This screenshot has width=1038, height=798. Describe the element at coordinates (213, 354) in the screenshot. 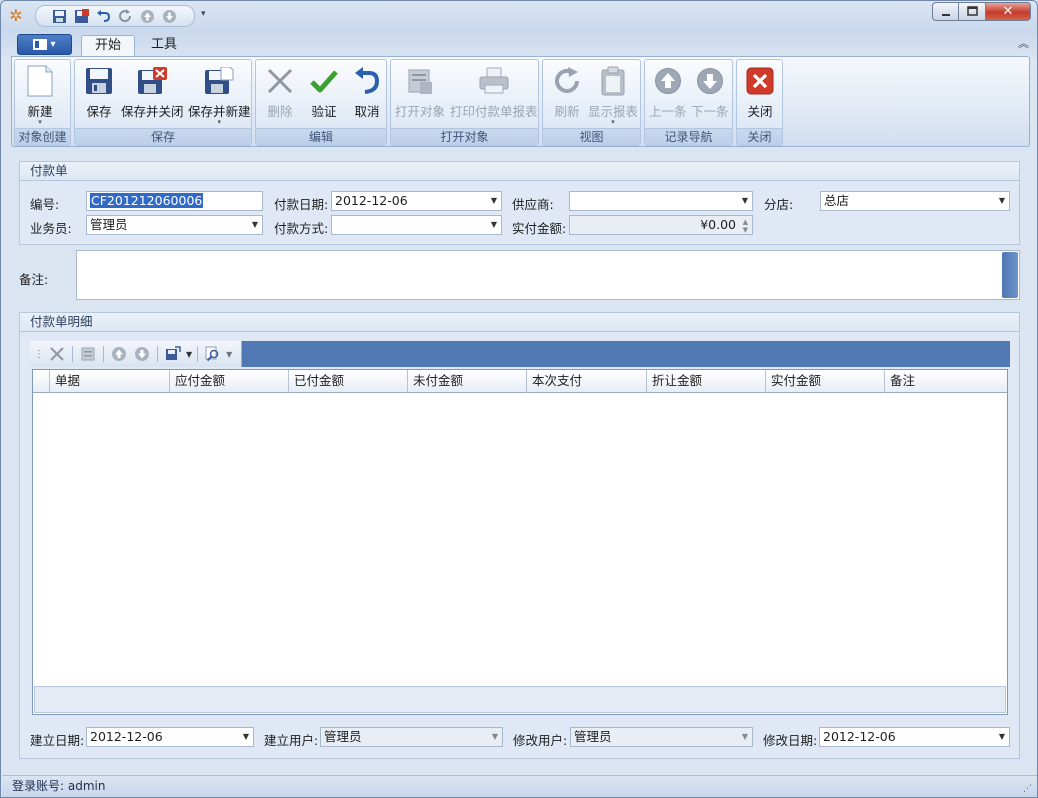

I see `grid-search-icon` at that location.